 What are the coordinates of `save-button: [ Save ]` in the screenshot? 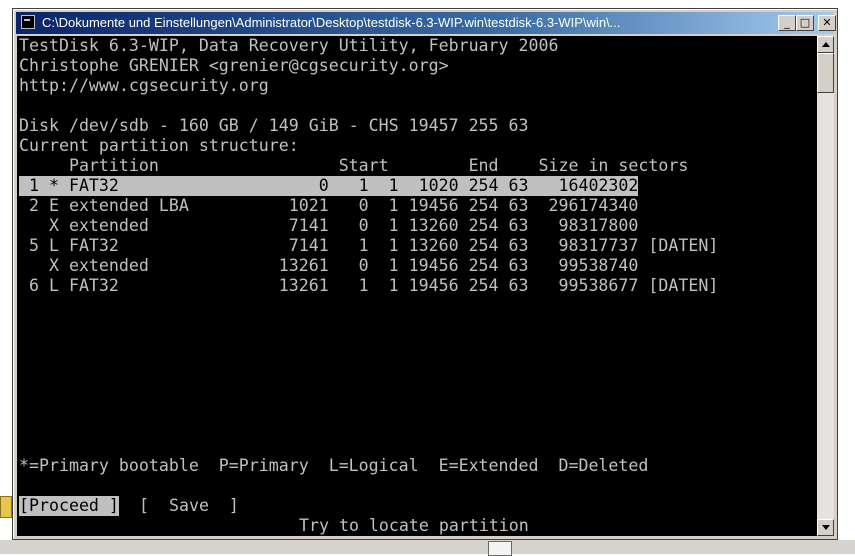 It's located at (189, 506).